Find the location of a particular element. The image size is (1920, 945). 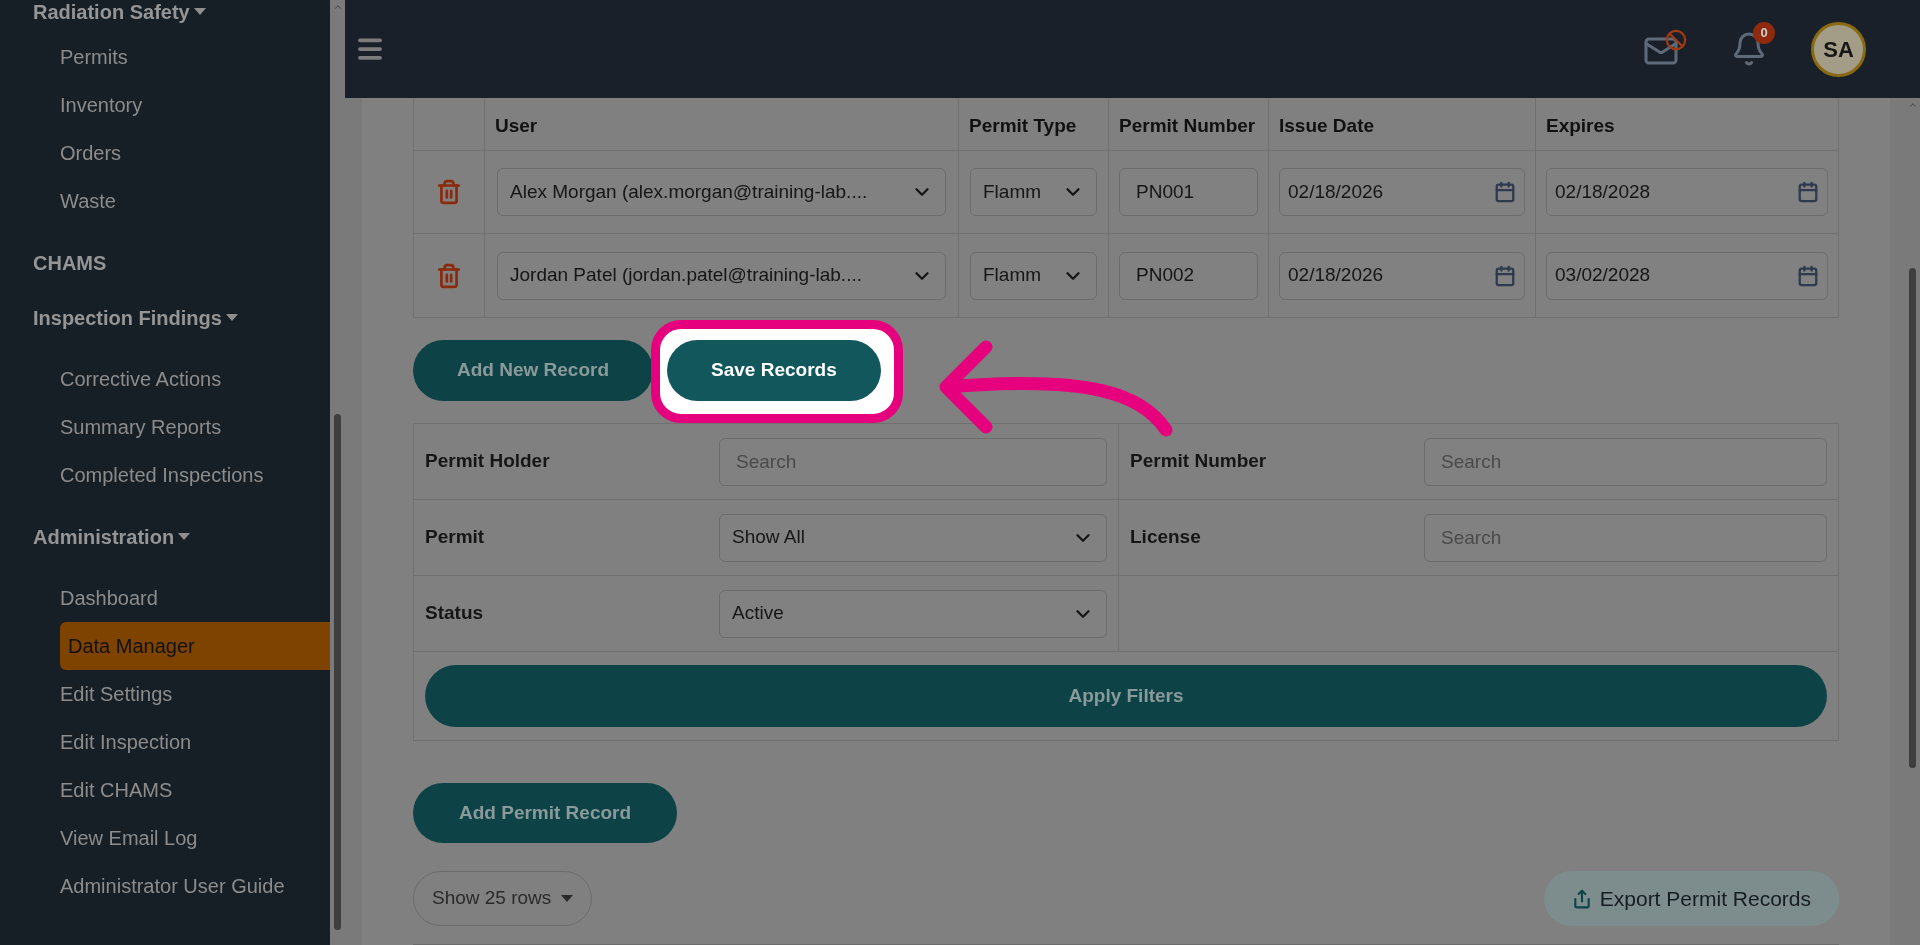

sidebar-heading: Administration is located at coordinates (112, 537).